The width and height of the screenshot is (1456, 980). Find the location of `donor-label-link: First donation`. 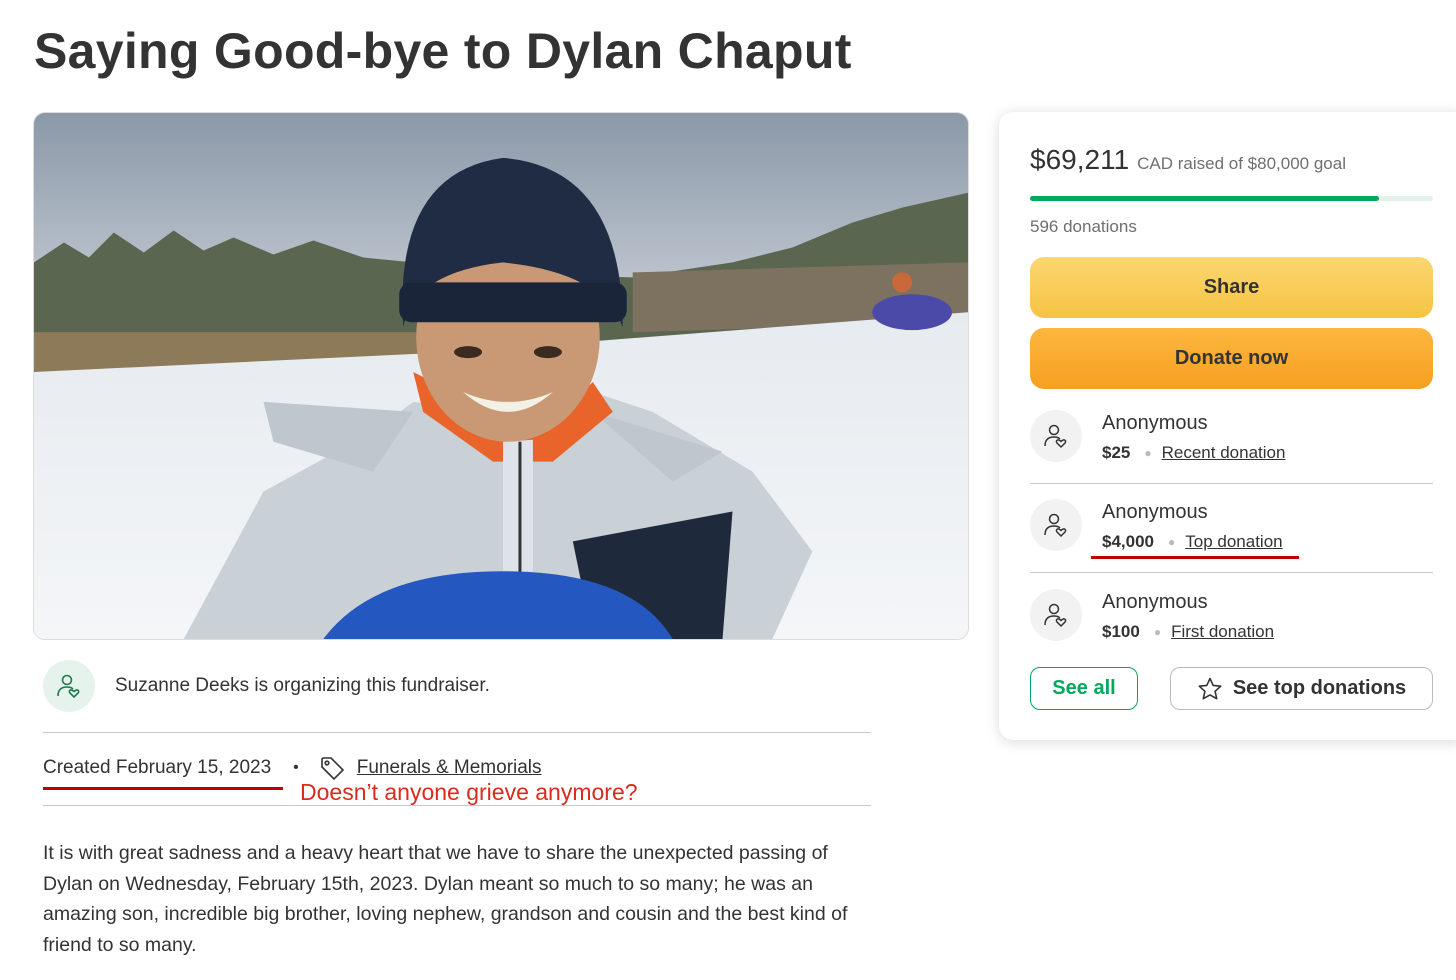

donor-label-link: First donation is located at coordinates (1222, 632).